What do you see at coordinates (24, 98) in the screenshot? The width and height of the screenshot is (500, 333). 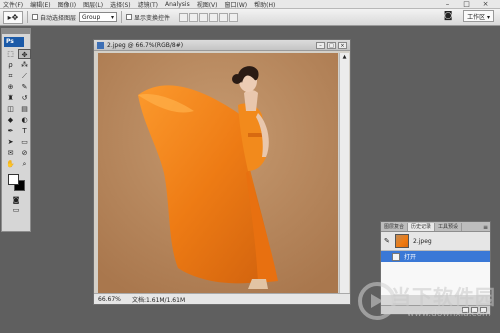 I see `history-brush-tool-icon: ↺` at bounding box center [24, 98].